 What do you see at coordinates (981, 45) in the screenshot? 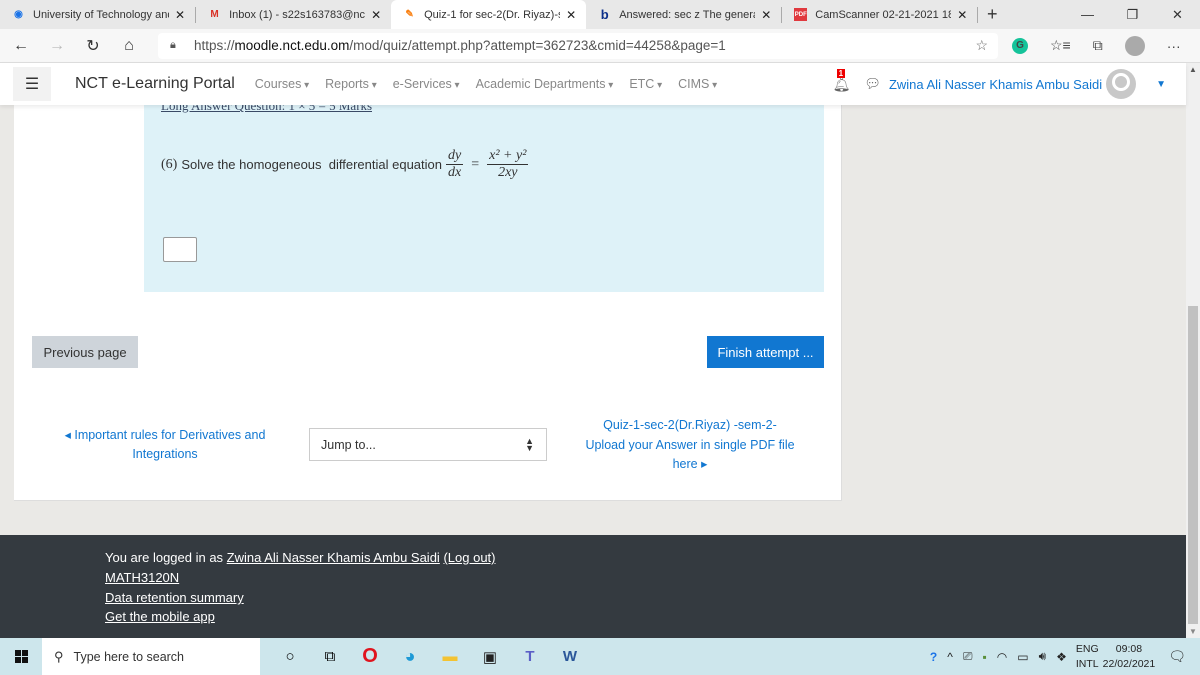
I see `add-favorite-icon: ☆` at bounding box center [981, 45].